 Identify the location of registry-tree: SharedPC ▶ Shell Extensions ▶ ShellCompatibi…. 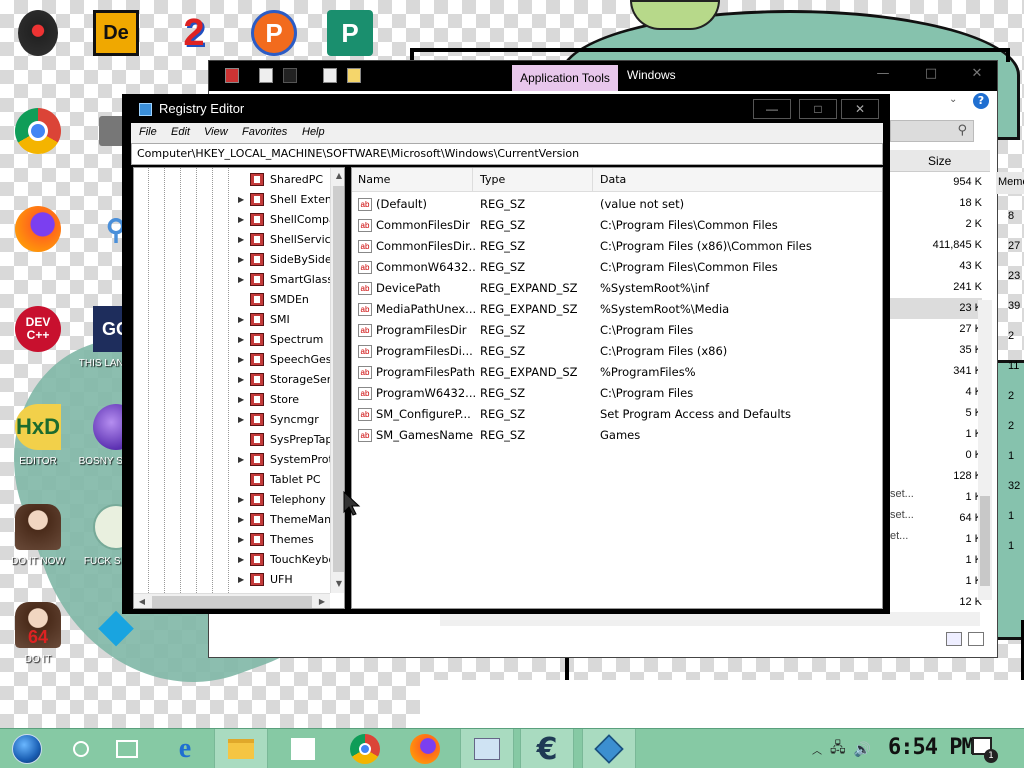
(239, 388).